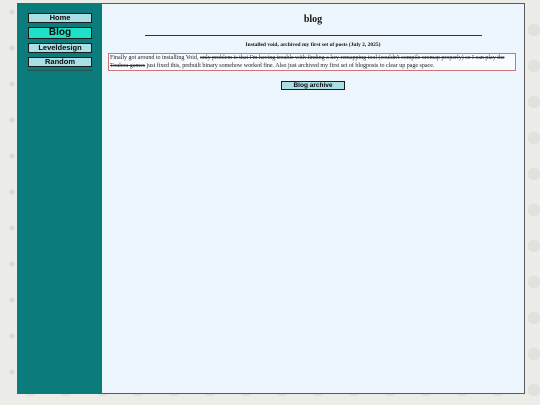 The width and height of the screenshot is (540, 405). I want to click on post-text-intro: Finally got around to installing Void,, so click(155, 58).